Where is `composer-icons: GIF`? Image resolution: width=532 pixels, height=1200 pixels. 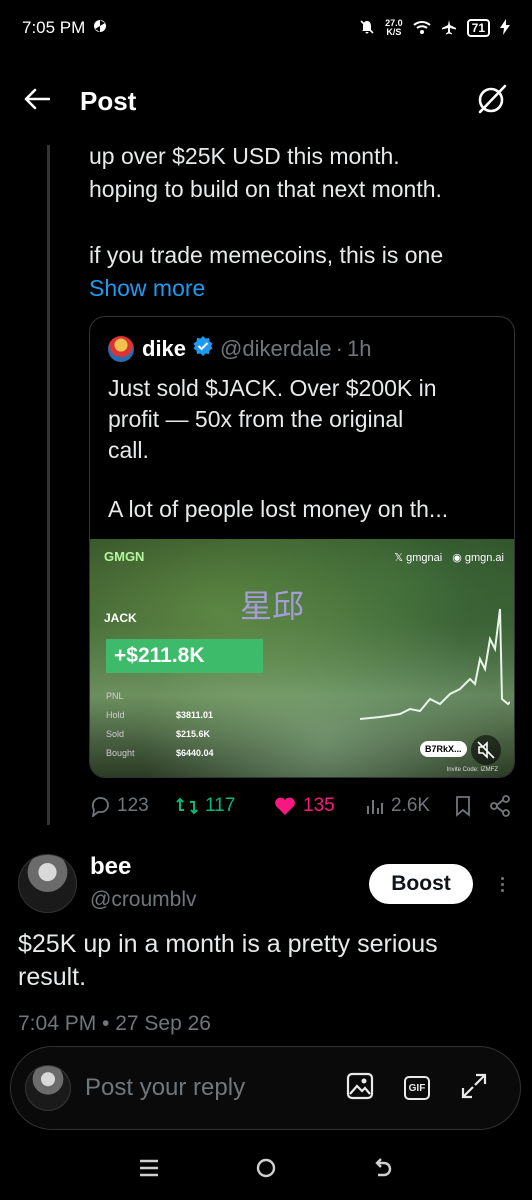 composer-icons: GIF is located at coordinates (417, 1088).